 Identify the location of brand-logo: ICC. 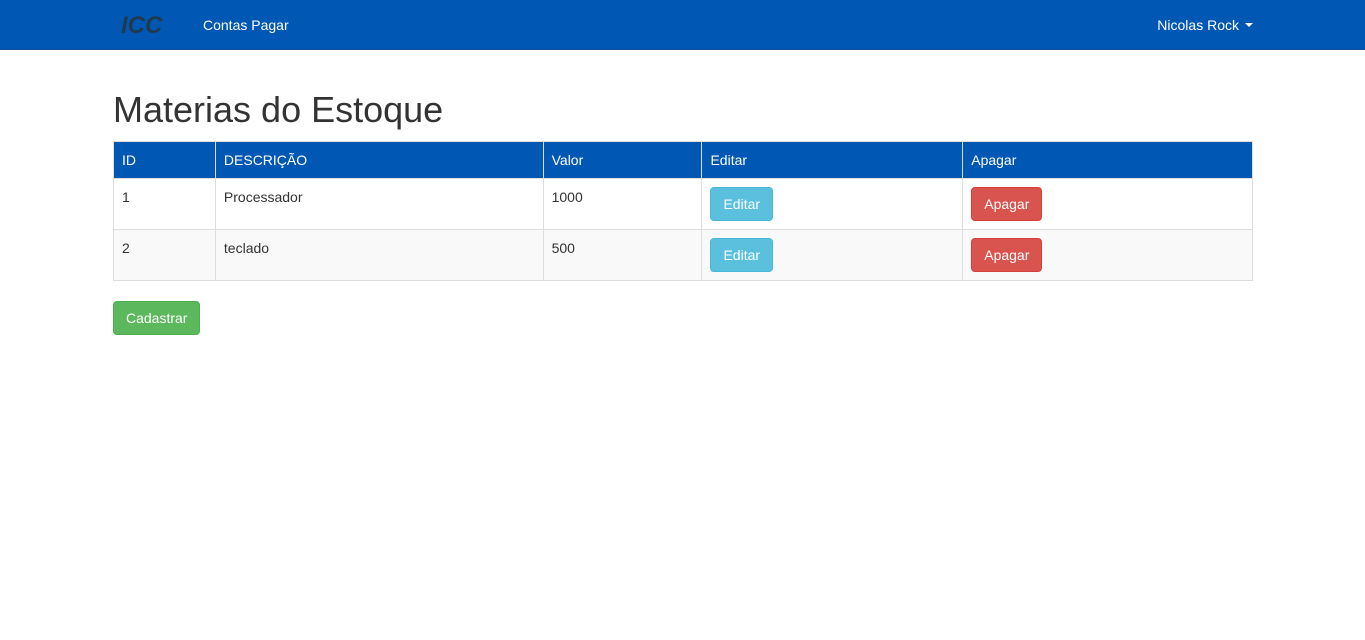
(144, 25).